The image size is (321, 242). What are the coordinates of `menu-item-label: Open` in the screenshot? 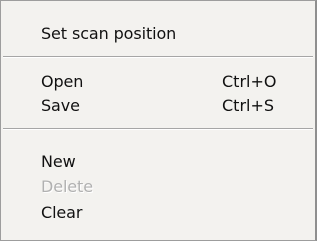 It's located at (62, 81).